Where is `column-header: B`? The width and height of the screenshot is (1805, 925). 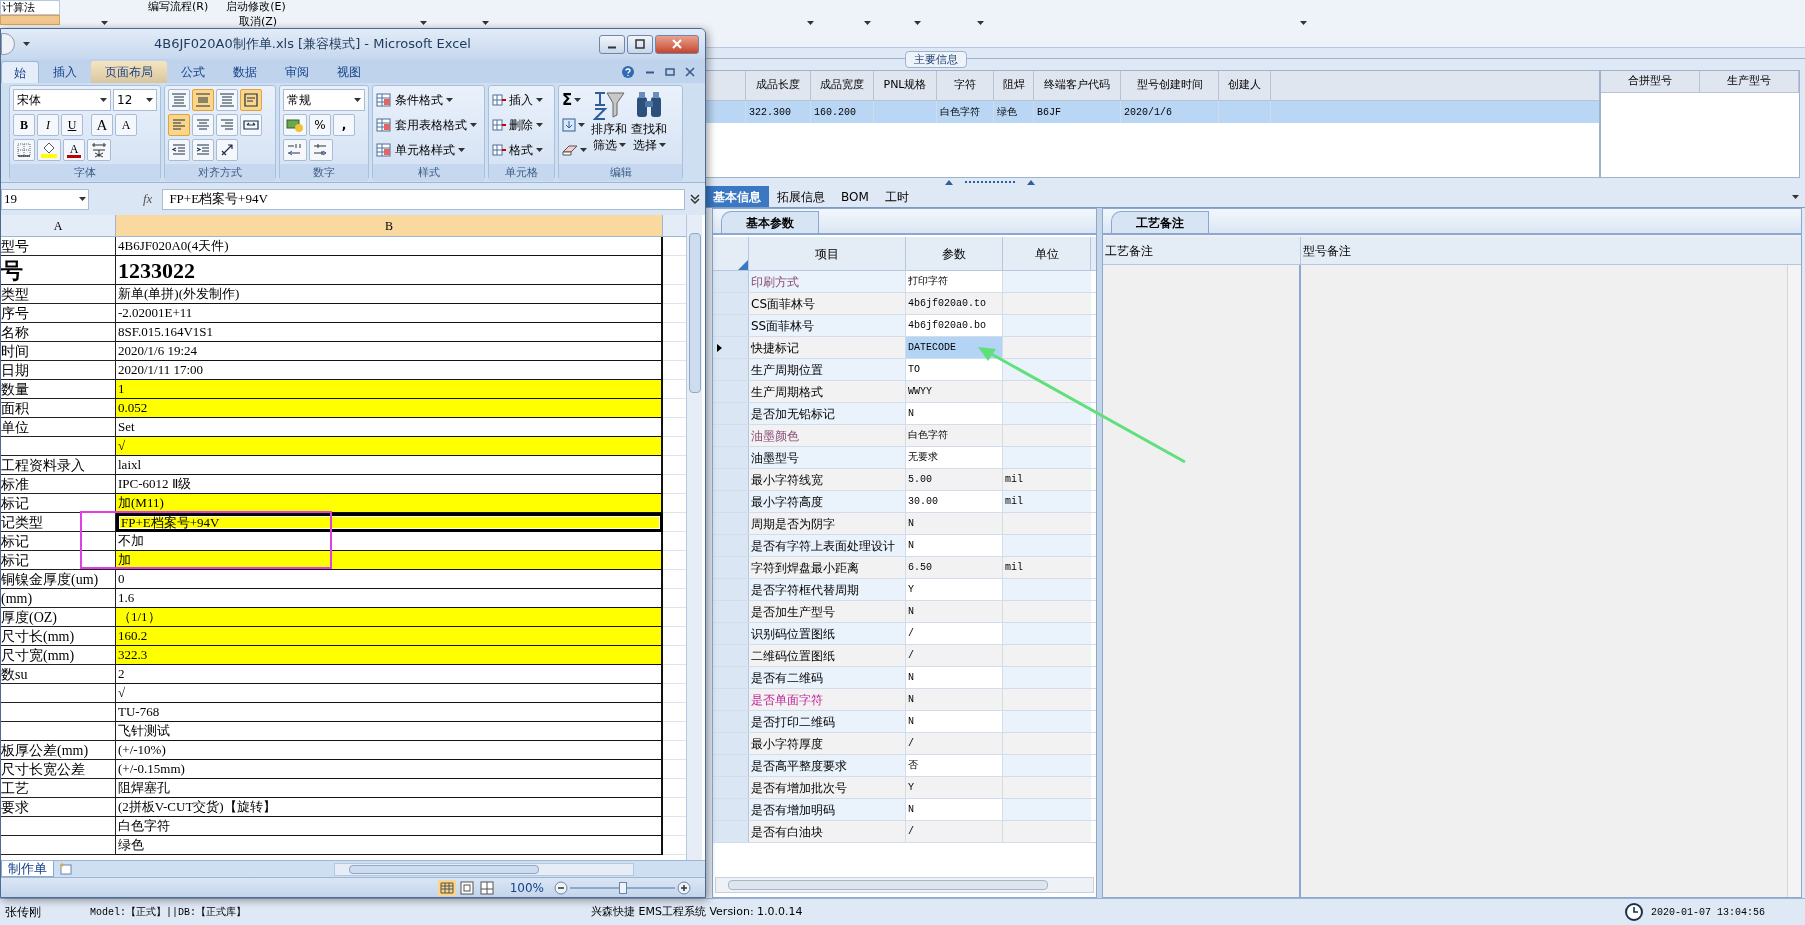 column-header: B is located at coordinates (389, 225).